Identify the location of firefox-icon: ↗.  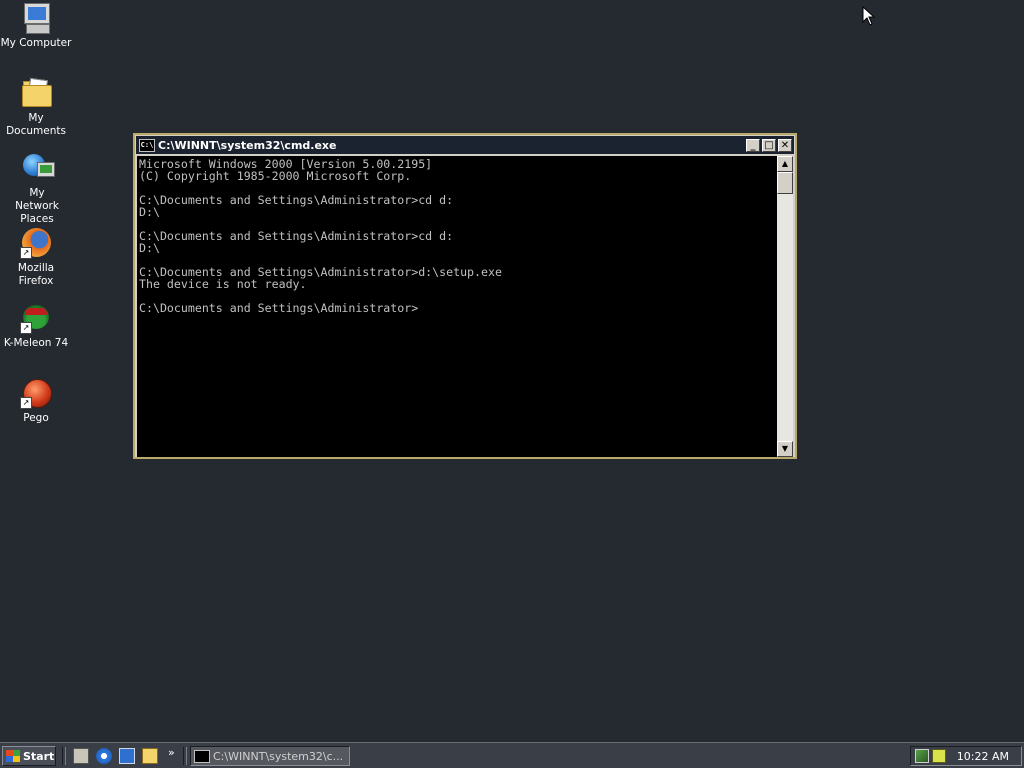
(36, 243).